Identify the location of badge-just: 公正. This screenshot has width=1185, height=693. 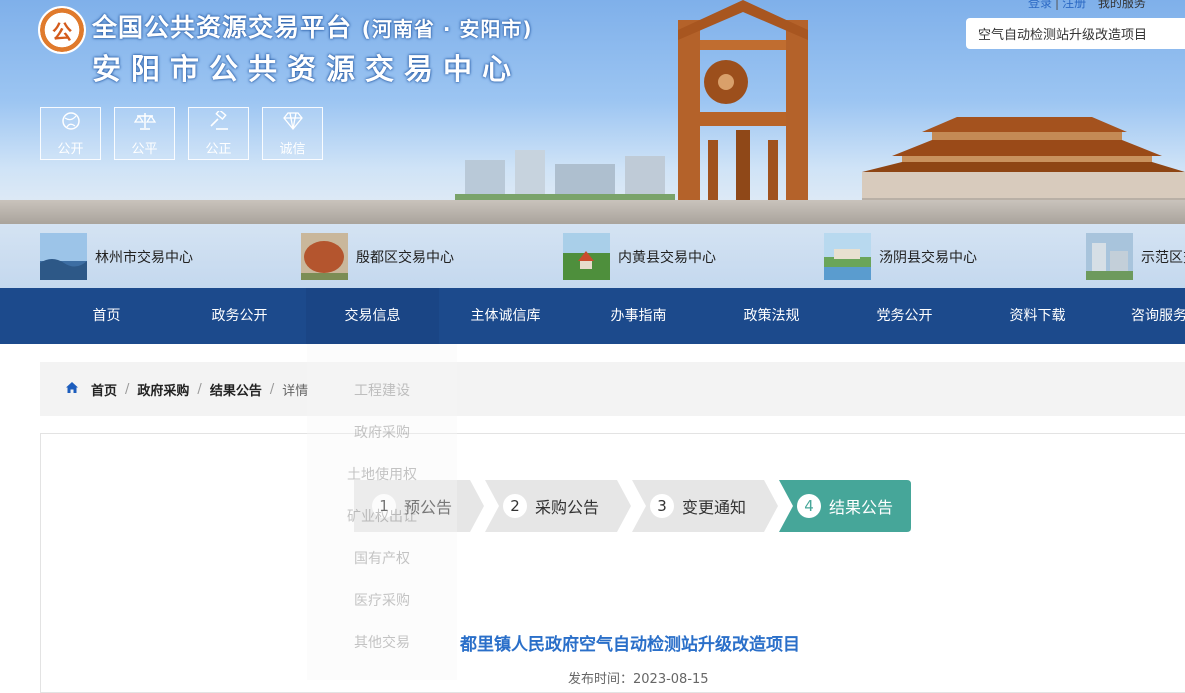
(218, 133).